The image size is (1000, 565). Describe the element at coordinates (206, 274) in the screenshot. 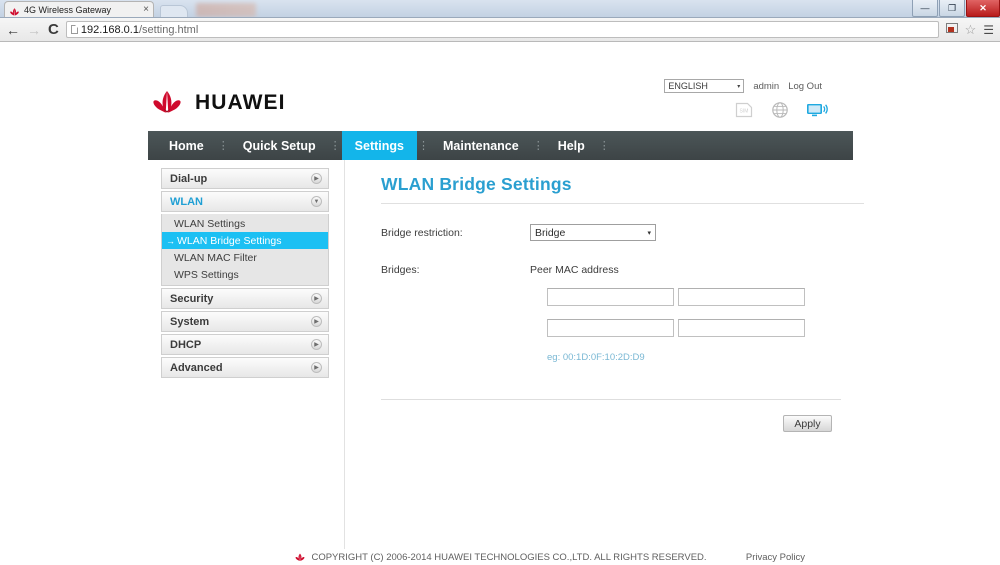

I see `sidebar-item-label: WPS Settings` at that location.